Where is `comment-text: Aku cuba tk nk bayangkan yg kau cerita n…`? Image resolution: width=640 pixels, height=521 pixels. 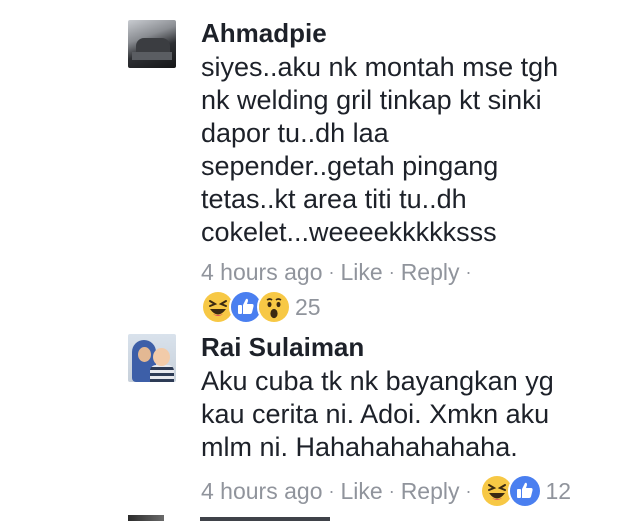
comment-text: Aku cuba tk nk bayangkan yg kau cerita n… is located at coordinates (377, 414).